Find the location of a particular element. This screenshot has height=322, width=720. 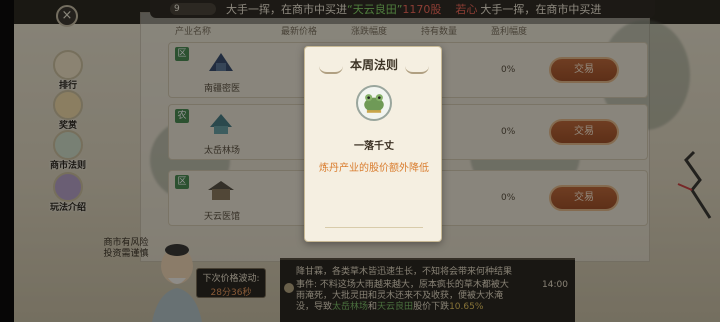

modal-footer-divider is located at coordinates (374, 230).